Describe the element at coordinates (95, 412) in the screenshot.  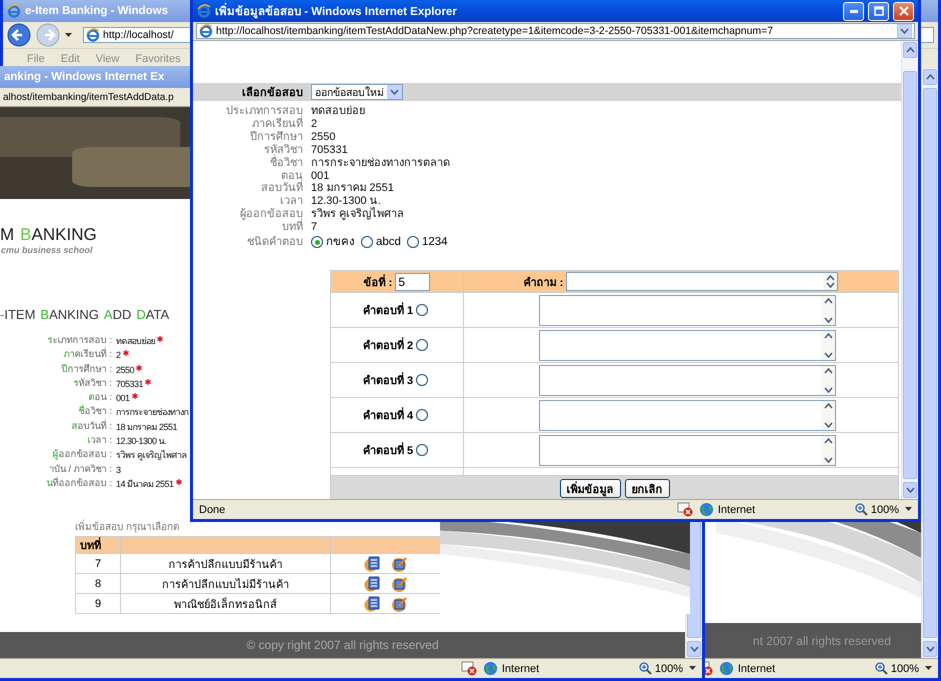
I see `field-label: ชื่อวิชา :` at that location.